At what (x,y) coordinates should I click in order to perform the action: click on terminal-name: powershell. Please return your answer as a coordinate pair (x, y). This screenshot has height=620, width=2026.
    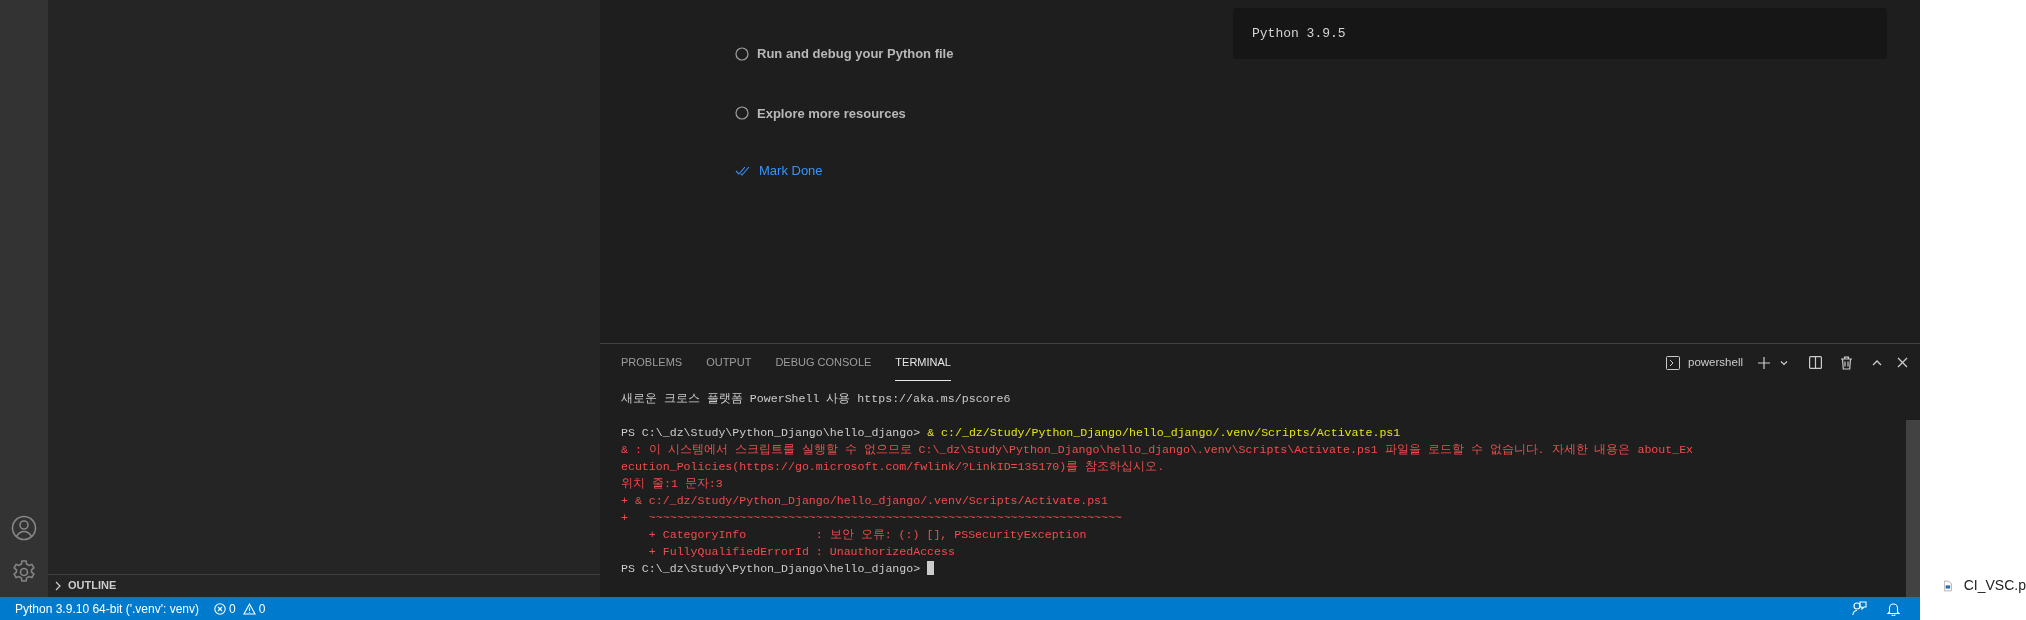
    Looking at the image, I should click on (1715, 362).